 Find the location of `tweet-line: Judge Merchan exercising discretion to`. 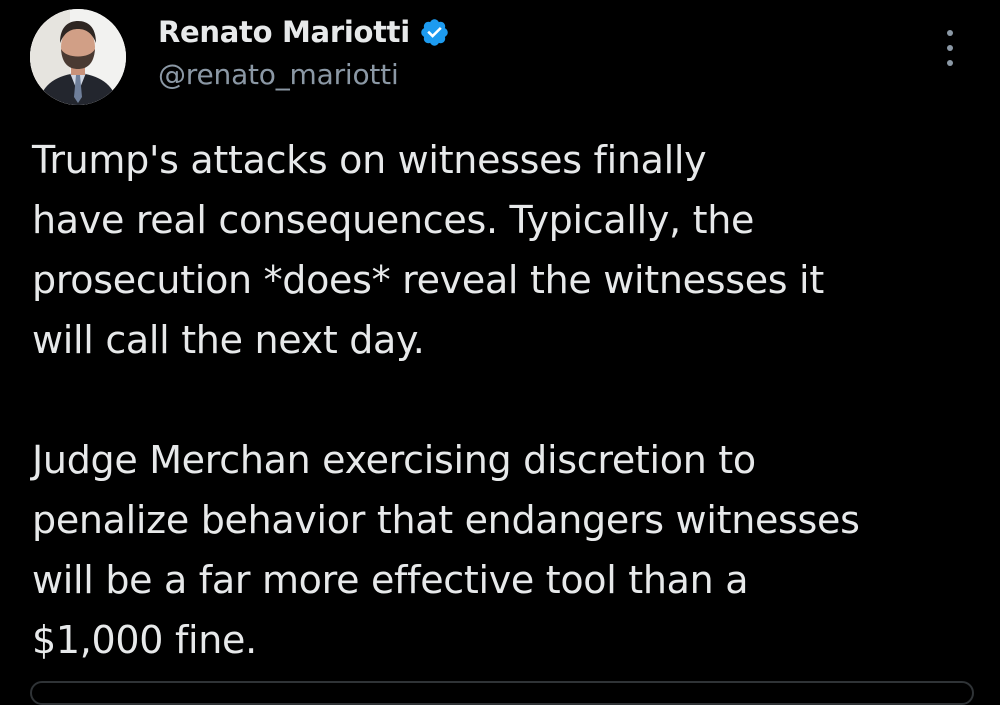

tweet-line: Judge Merchan exercising discretion to is located at coordinates (394, 460).